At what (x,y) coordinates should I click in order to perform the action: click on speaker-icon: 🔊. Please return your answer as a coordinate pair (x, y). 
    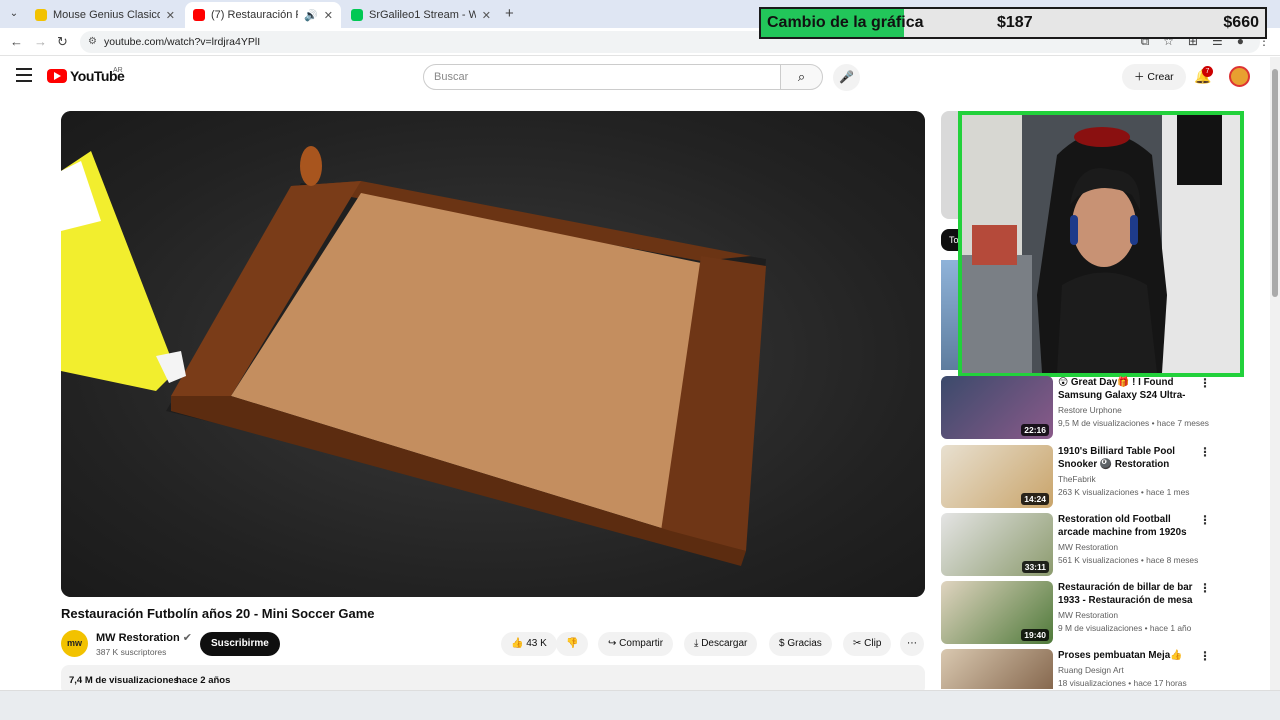
    Looking at the image, I should click on (311, 15).